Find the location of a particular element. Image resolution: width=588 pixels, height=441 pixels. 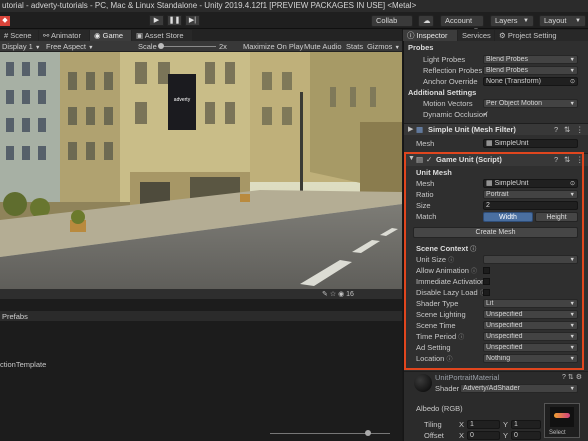

scale-value: 2x is located at coordinates (223, 46).